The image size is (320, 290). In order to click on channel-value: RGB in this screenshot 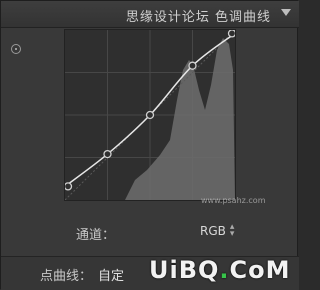, I will do `click(213, 231)`.